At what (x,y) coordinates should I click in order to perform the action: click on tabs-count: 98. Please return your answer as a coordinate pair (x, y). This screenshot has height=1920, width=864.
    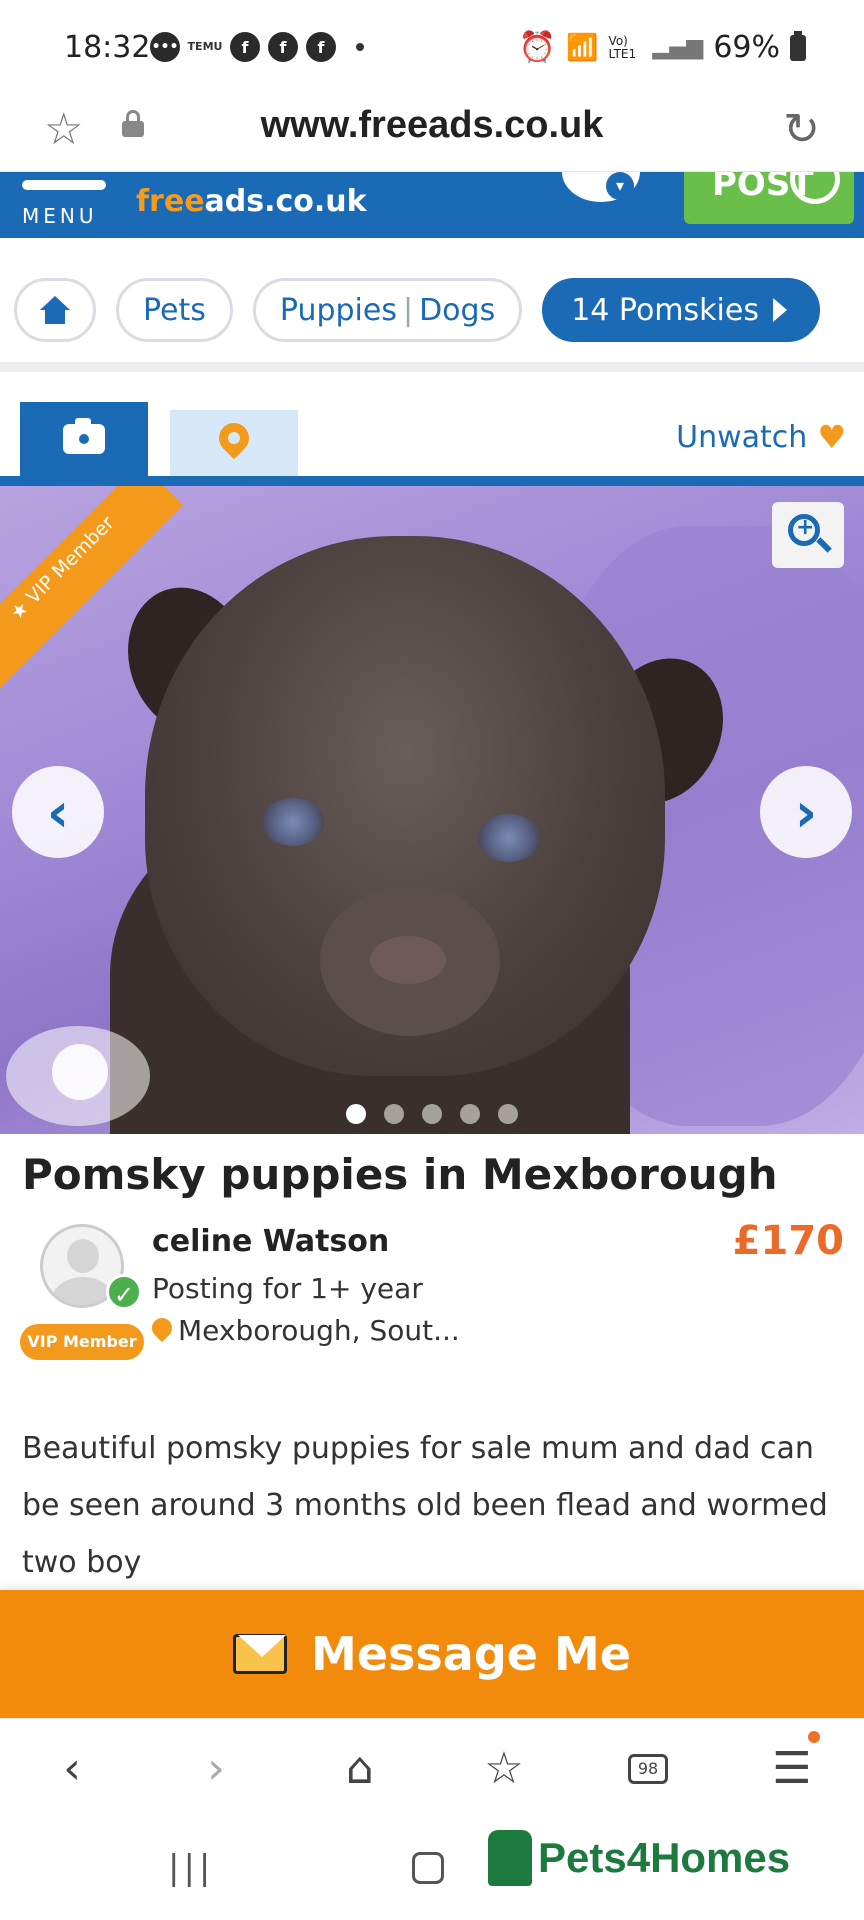
    Looking at the image, I should click on (648, 1768).